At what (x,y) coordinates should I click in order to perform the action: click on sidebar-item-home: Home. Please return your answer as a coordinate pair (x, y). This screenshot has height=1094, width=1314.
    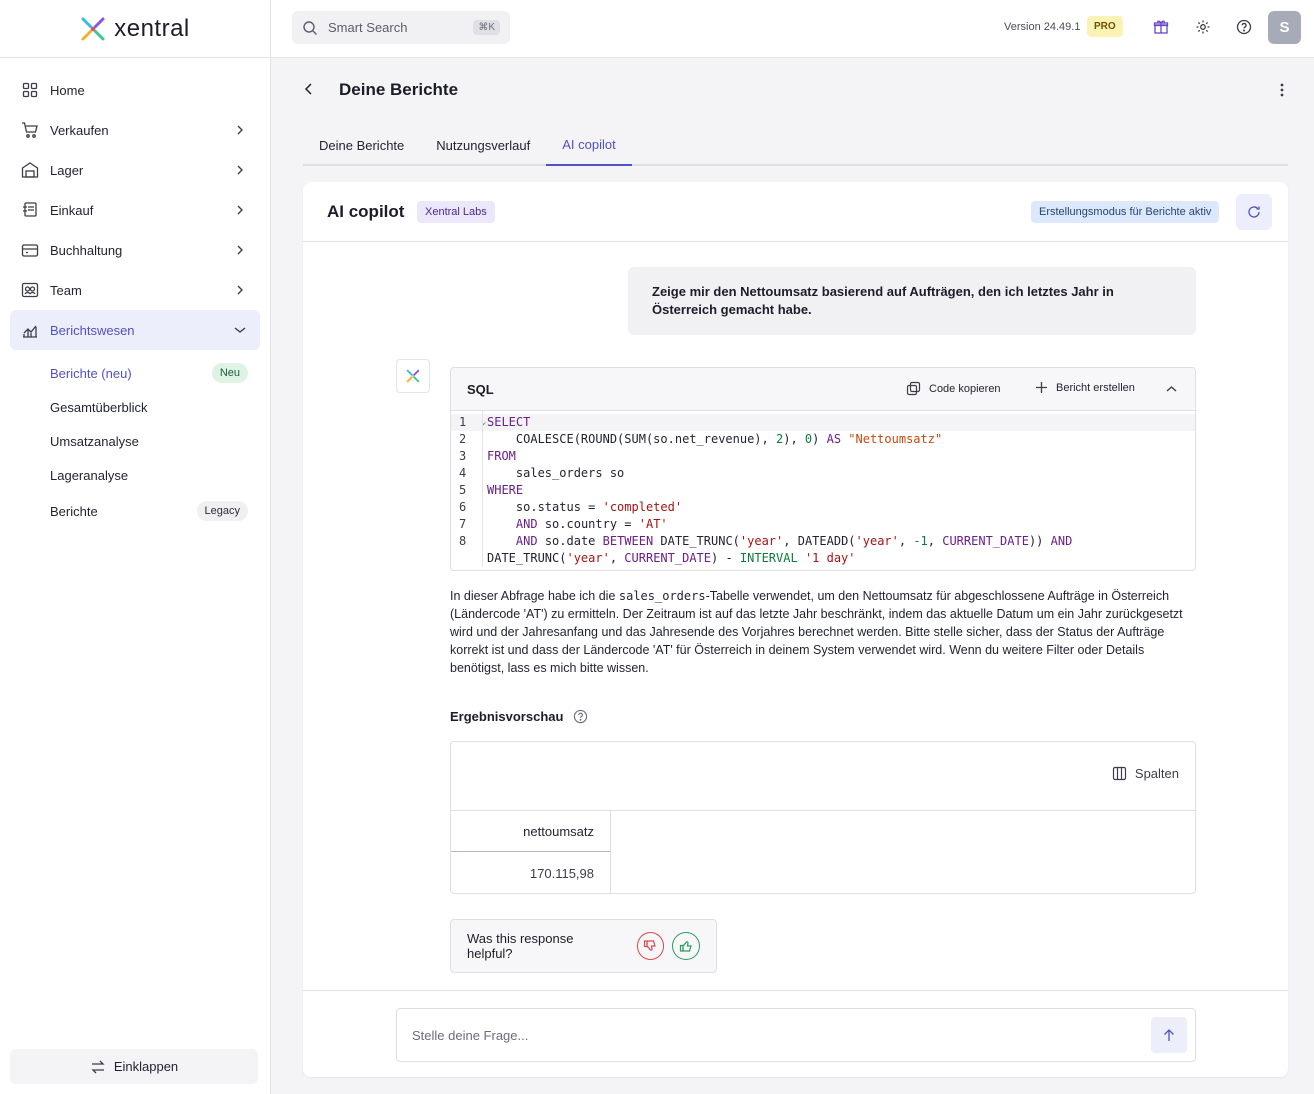
    Looking at the image, I should click on (135, 90).